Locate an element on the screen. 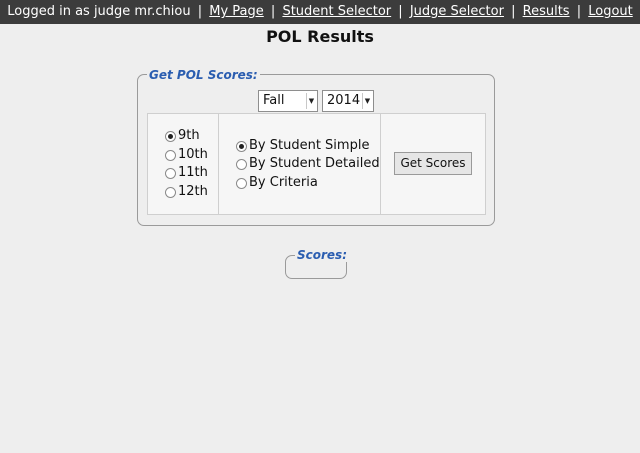 This screenshot has height=453, width=640. year-select: 2014 ▼ is located at coordinates (348, 101).